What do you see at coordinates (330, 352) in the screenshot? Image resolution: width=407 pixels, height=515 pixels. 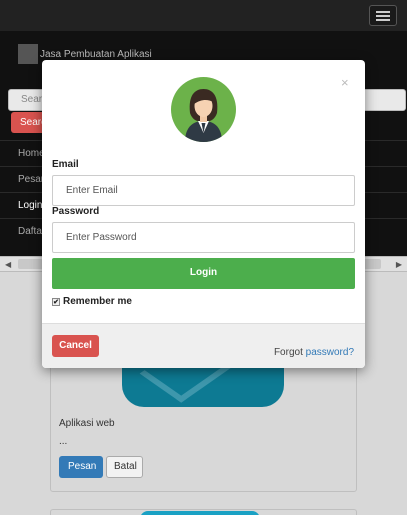 I see `forgot-password-link: password?` at bounding box center [330, 352].